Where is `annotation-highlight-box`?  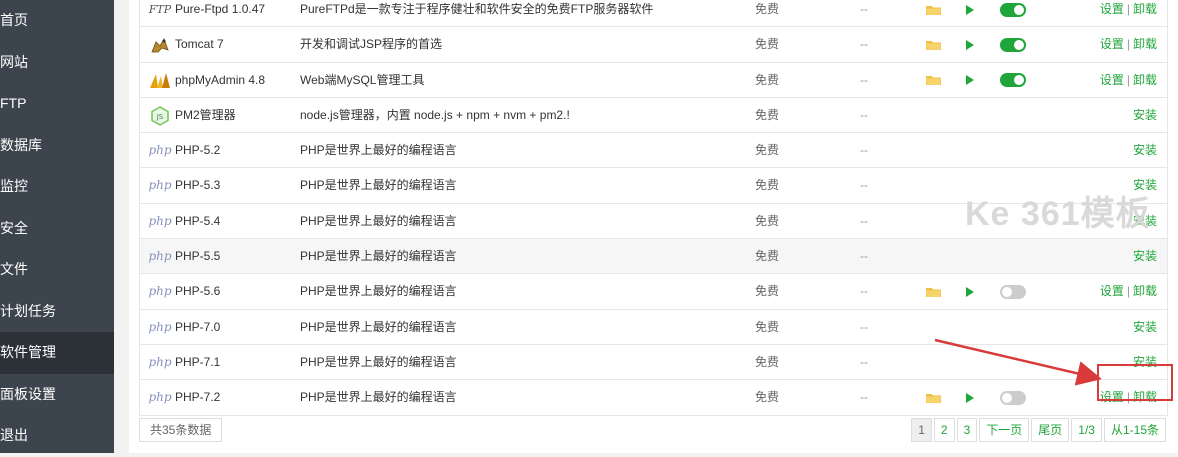
annotation-highlight-box is located at coordinates (1135, 382).